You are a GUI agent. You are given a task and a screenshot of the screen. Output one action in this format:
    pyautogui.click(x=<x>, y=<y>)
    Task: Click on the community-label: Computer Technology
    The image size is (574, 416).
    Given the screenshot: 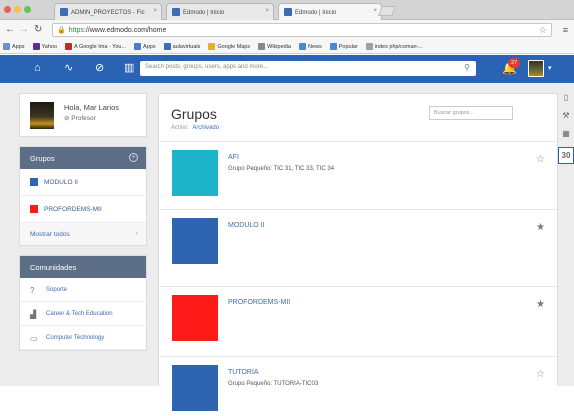 What is the action you would take?
    pyautogui.click(x=75, y=338)
    